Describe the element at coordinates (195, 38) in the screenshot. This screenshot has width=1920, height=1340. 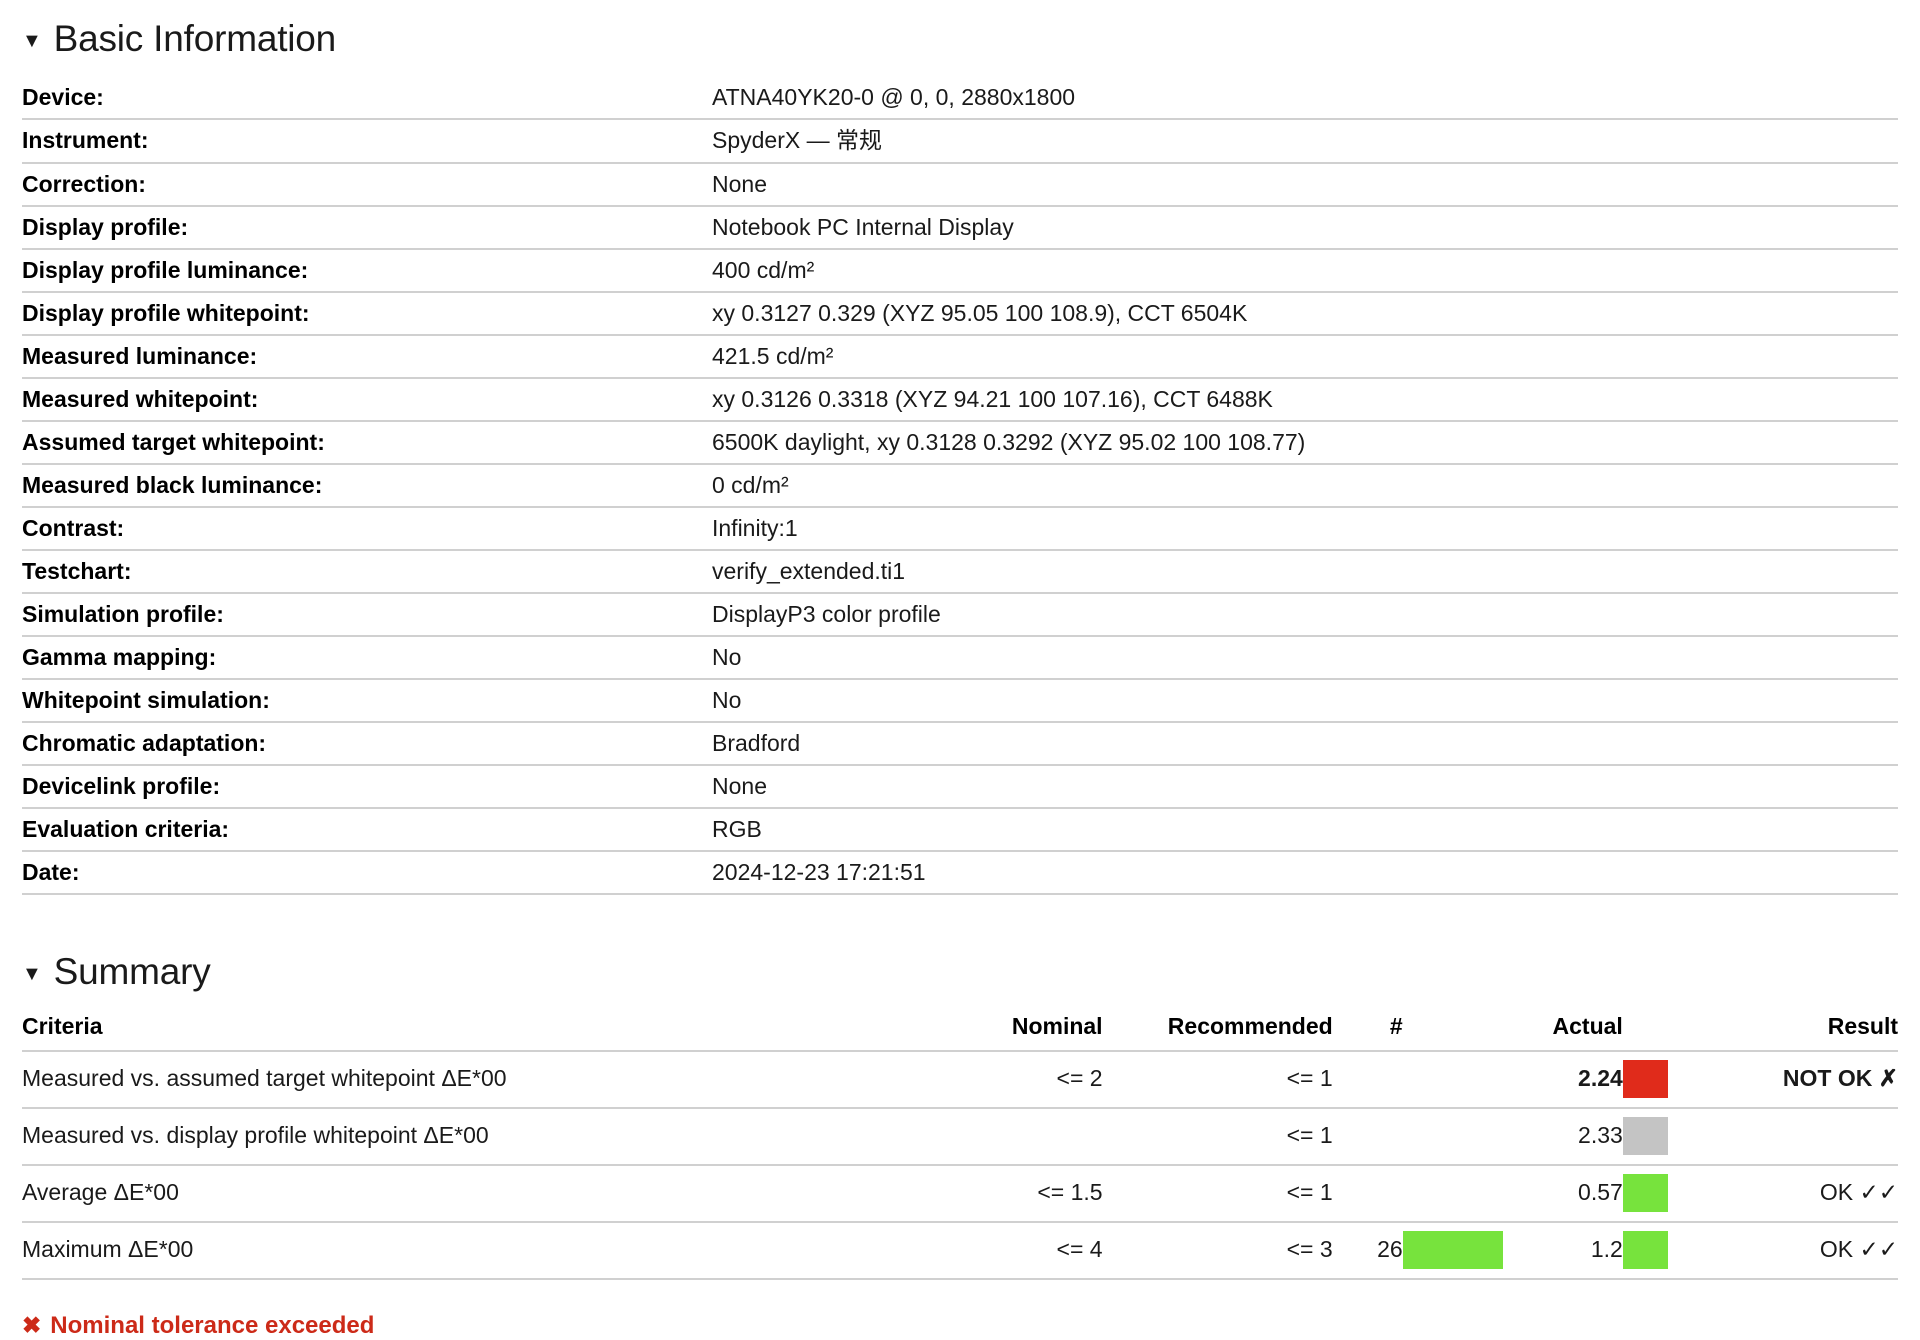
I see `basic-information-title: Basic Information` at that location.